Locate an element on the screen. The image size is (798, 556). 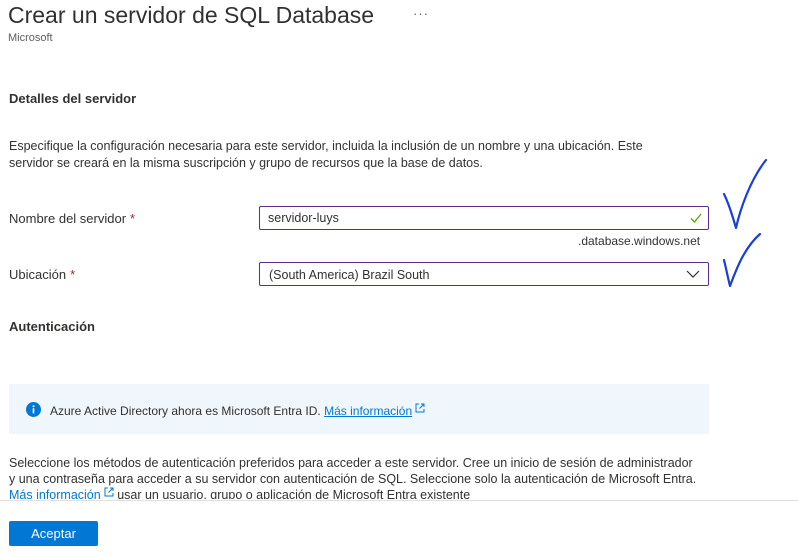
info-icon is located at coordinates (33, 409).